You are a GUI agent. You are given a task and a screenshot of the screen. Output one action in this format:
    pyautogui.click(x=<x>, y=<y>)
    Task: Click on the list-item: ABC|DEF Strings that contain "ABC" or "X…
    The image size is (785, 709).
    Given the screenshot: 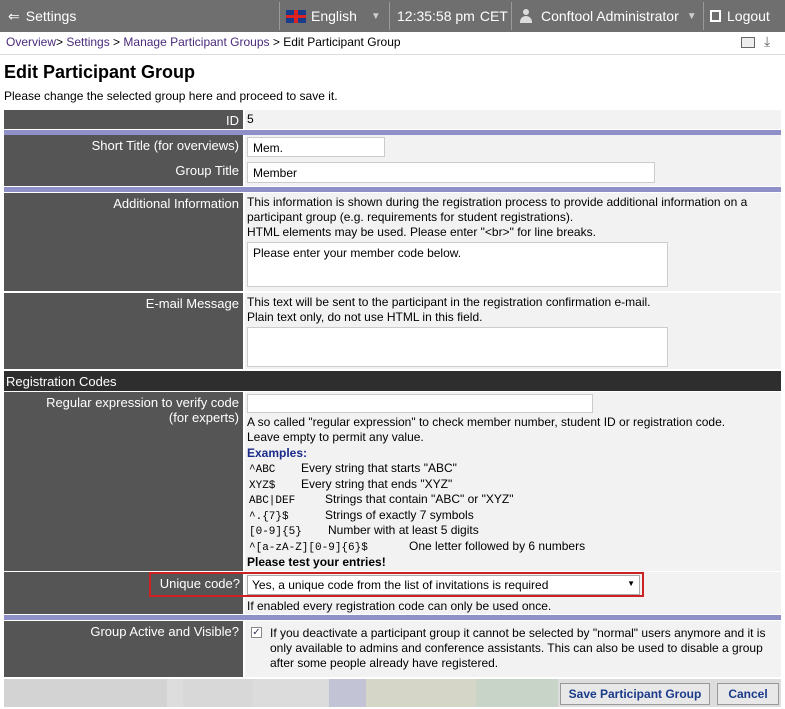 What is the action you would take?
    pyautogui.click(x=381, y=499)
    